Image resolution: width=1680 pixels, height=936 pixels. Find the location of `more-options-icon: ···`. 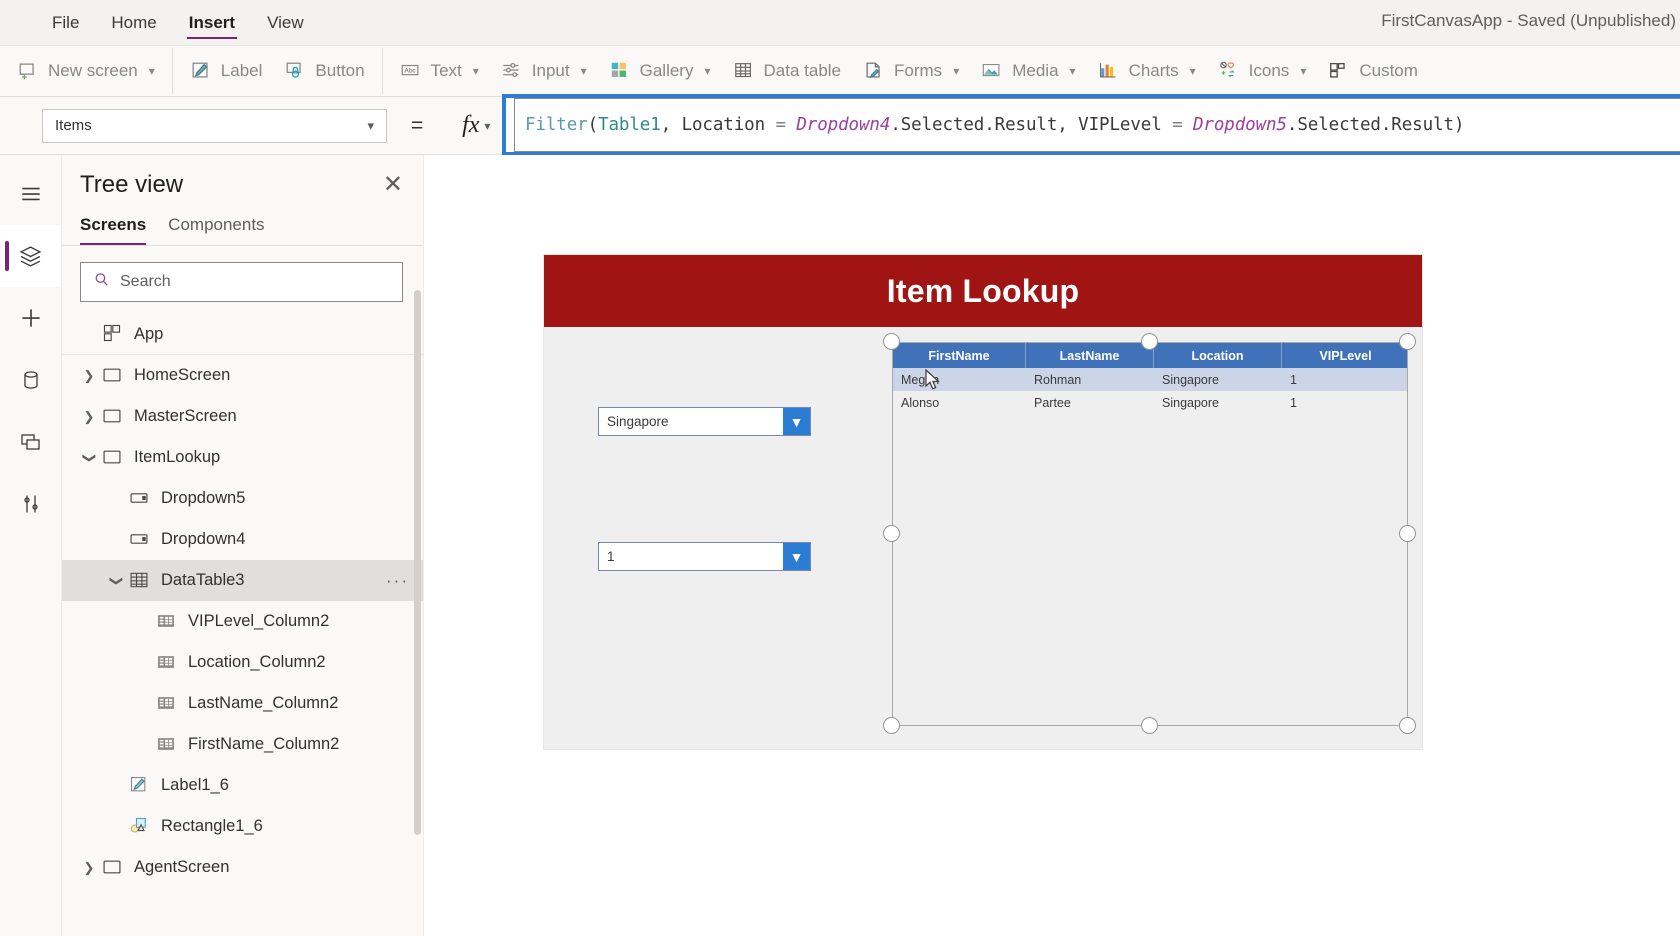

more-options-icon: ··· is located at coordinates (397, 581).